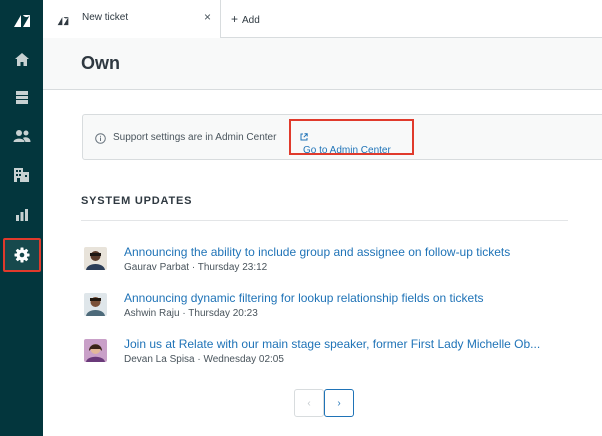 The image size is (602, 436). I want to click on close-icon: ×, so click(207, 17).